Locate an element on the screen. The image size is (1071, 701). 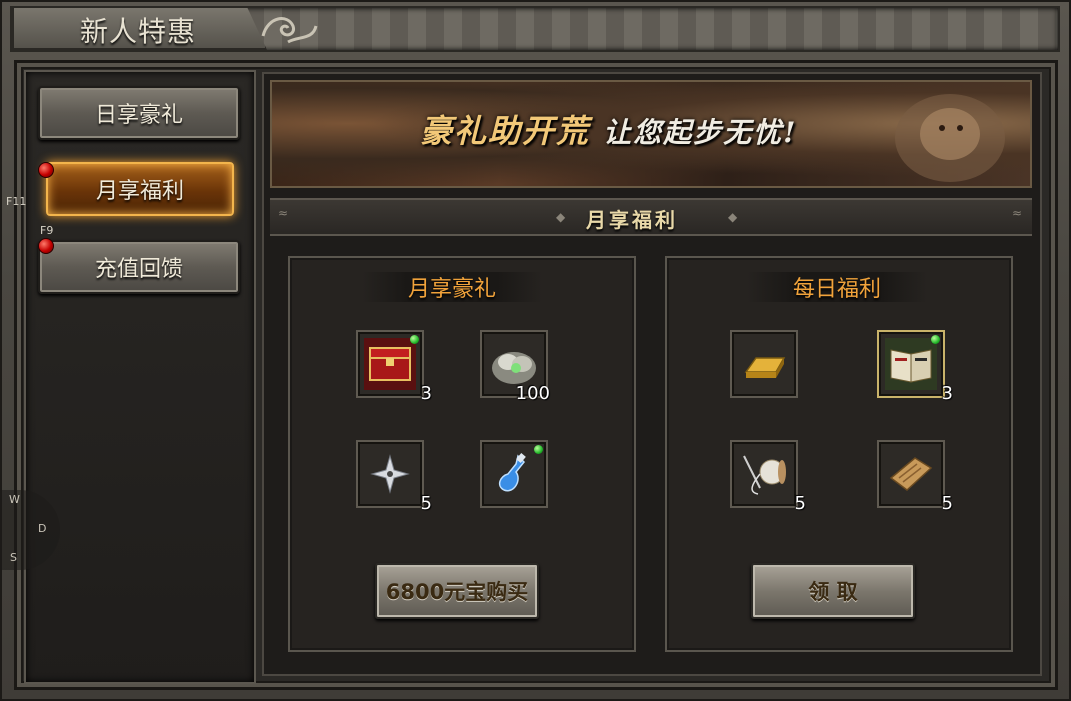
swirl-left-icon: ≈ is located at coordinates (283, 213).